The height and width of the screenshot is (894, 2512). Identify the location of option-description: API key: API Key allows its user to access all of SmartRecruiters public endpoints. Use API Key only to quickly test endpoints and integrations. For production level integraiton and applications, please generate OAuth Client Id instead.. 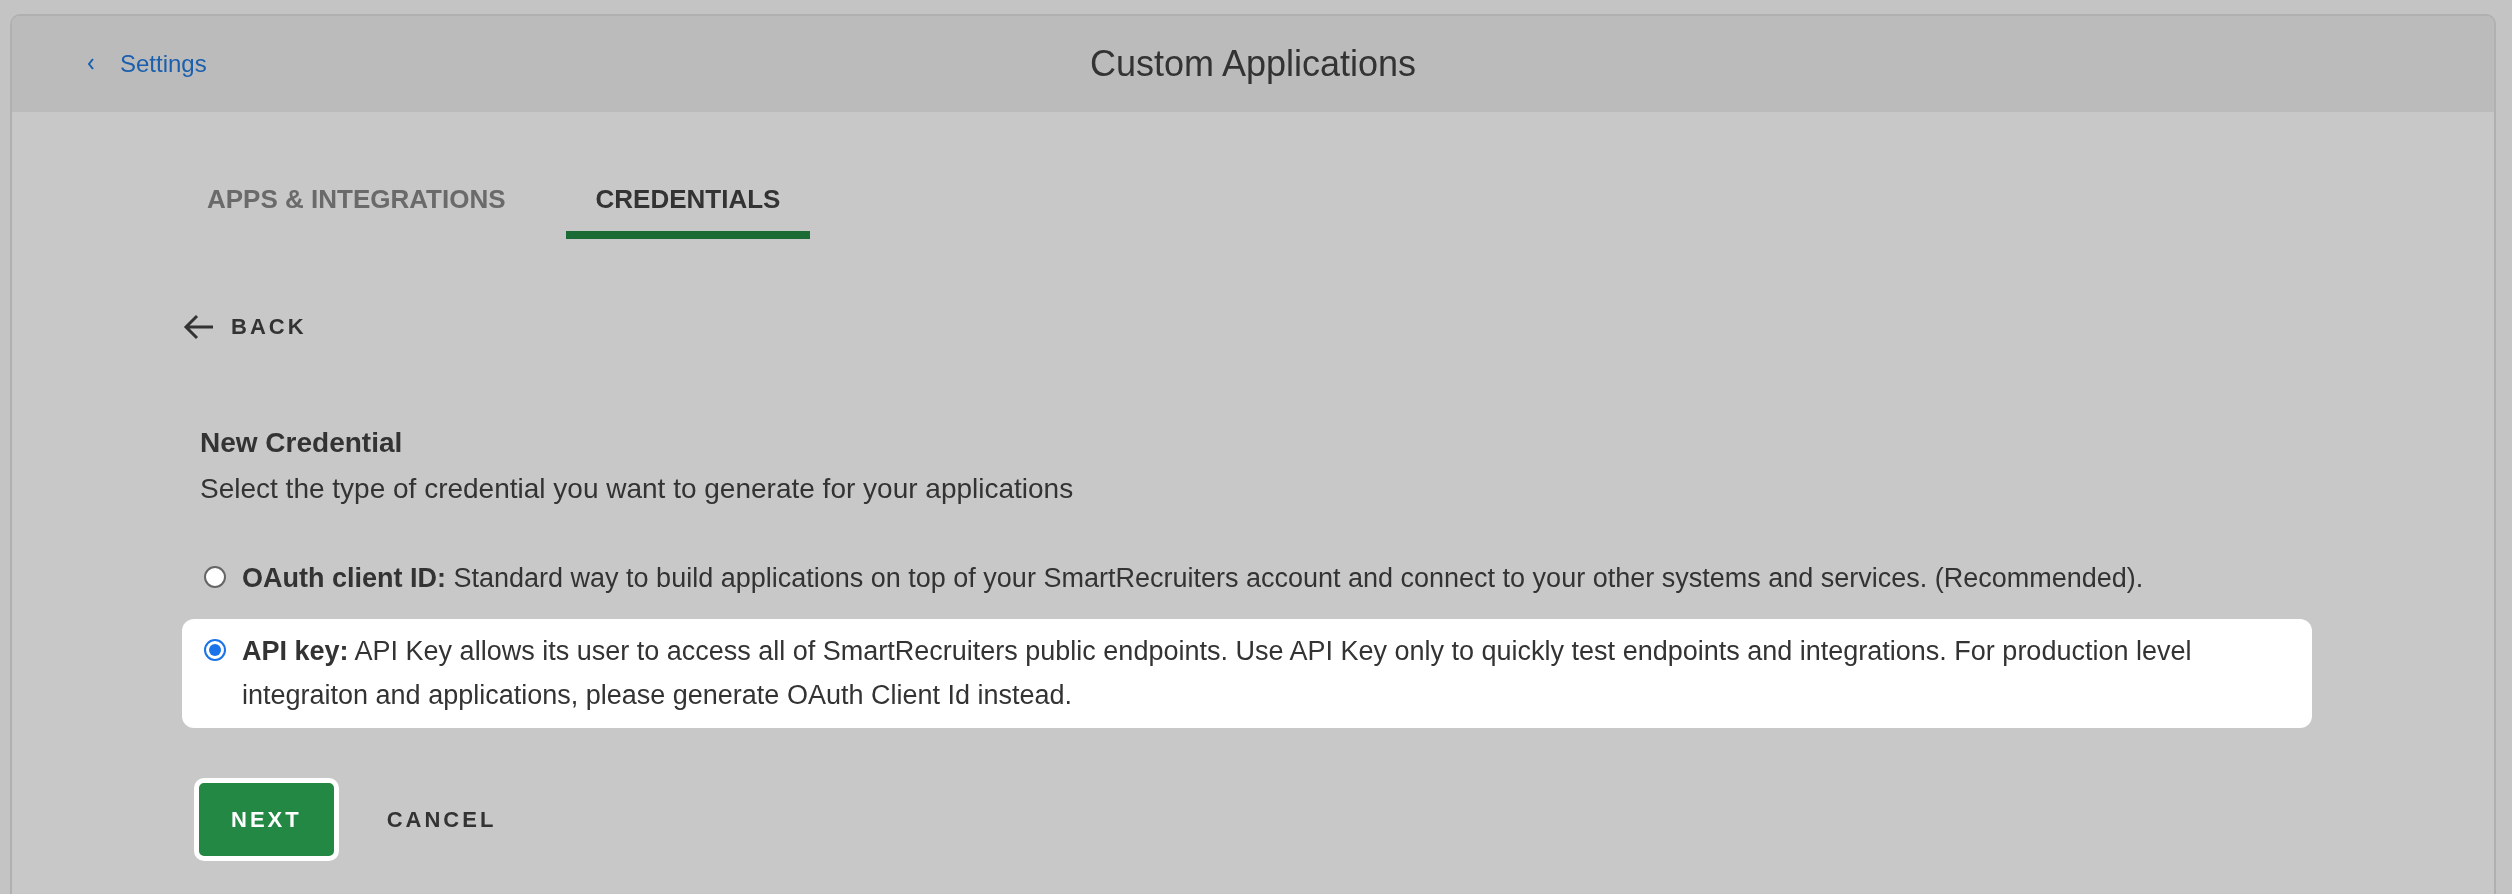
(1217, 673).